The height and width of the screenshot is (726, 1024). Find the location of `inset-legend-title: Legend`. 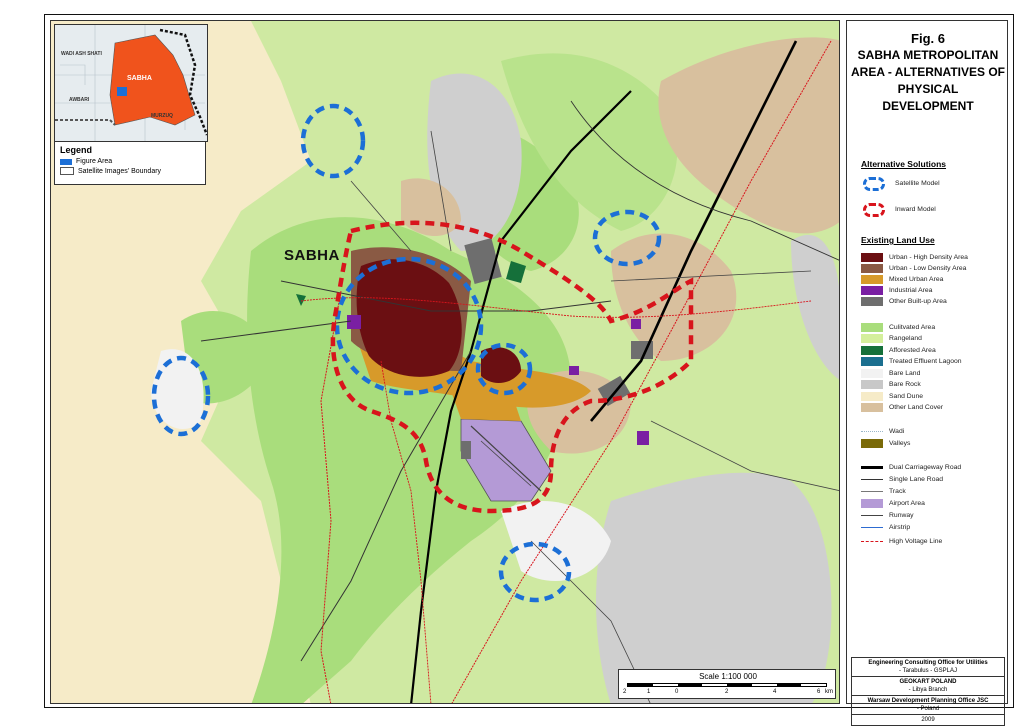

inset-legend-title: Legend is located at coordinates (76, 150).